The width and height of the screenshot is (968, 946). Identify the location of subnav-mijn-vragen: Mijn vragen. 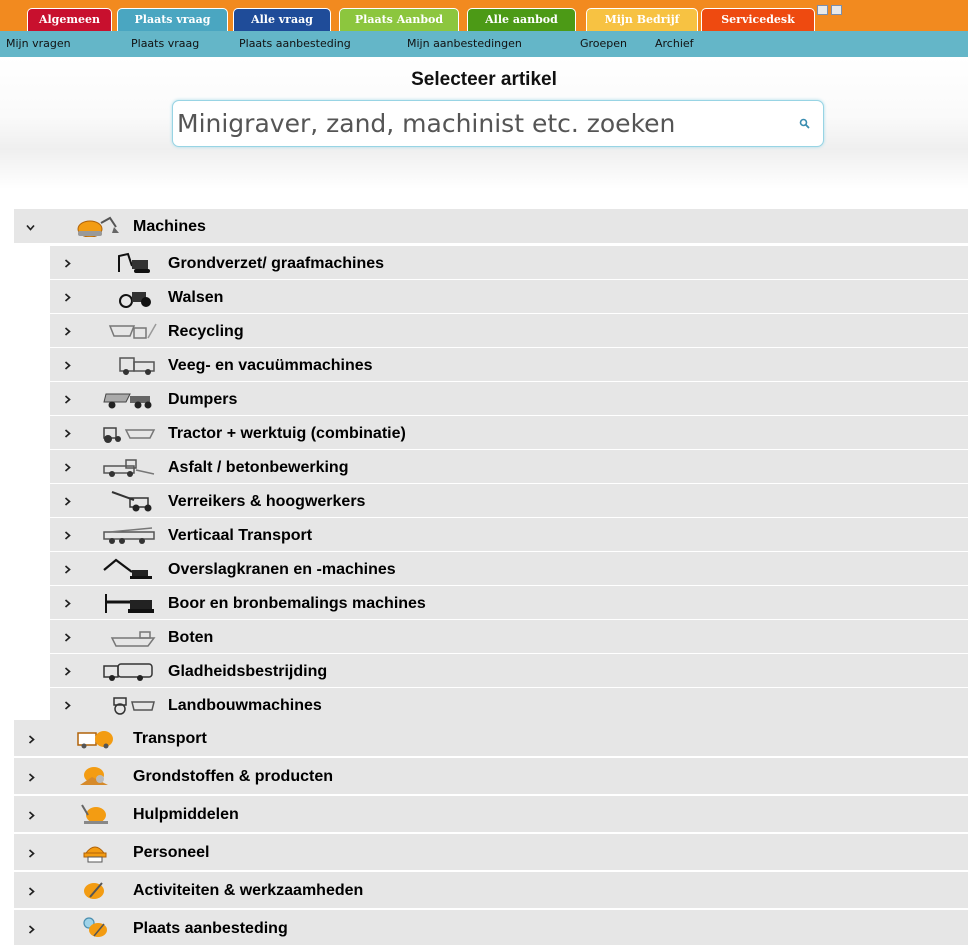
(38, 43).